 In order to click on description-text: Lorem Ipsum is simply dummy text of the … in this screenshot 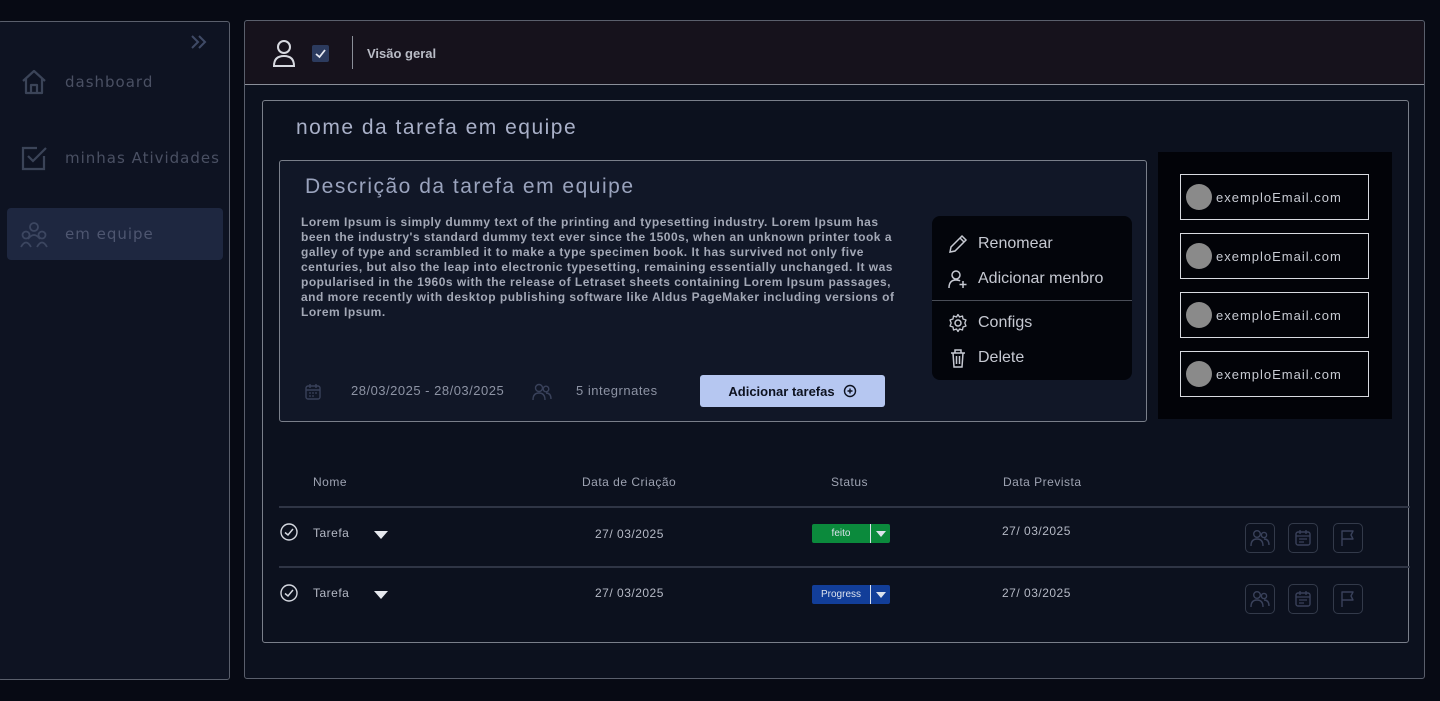, I will do `click(598, 267)`.